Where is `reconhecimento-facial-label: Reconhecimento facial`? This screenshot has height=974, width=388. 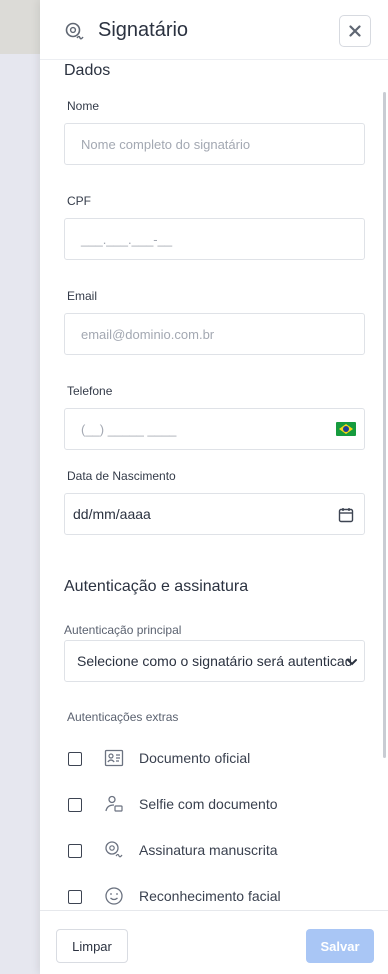
reconhecimento-facial-label: Reconhecimento facial is located at coordinates (210, 896).